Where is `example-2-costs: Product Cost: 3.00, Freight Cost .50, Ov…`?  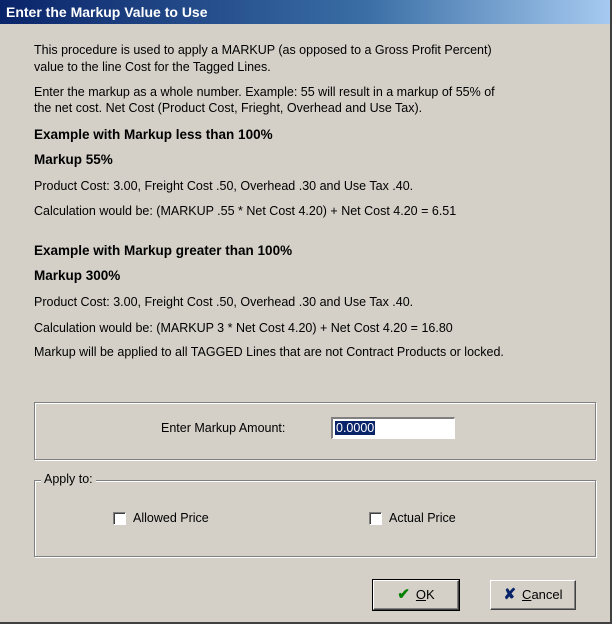 example-2-costs: Product Cost: 3.00, Freight Cost .50, Ov… is located at coordinates (224, 302).